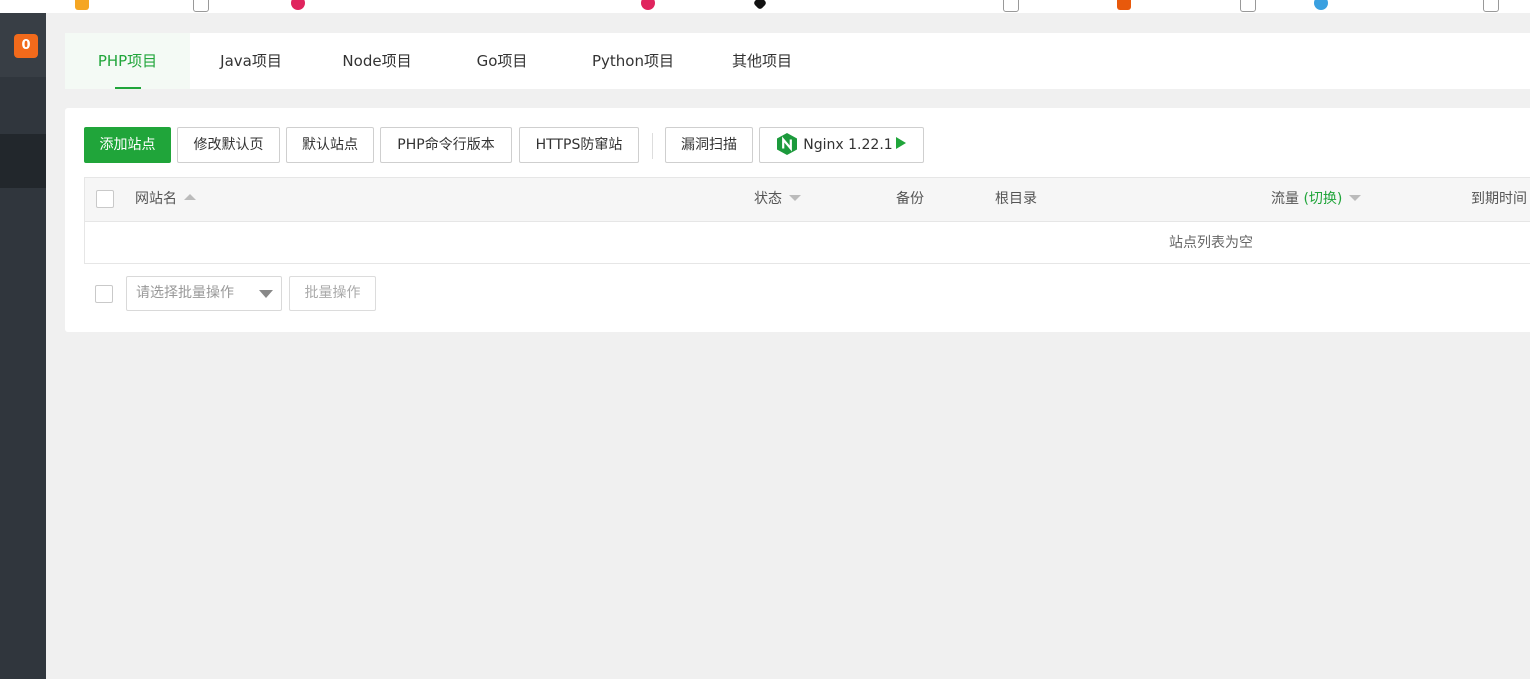 This screenshot has width=1530, height=679. Describe the element at coordinates (104, 294) in the screenshot. I see `batch-select-checkbox` at that location.